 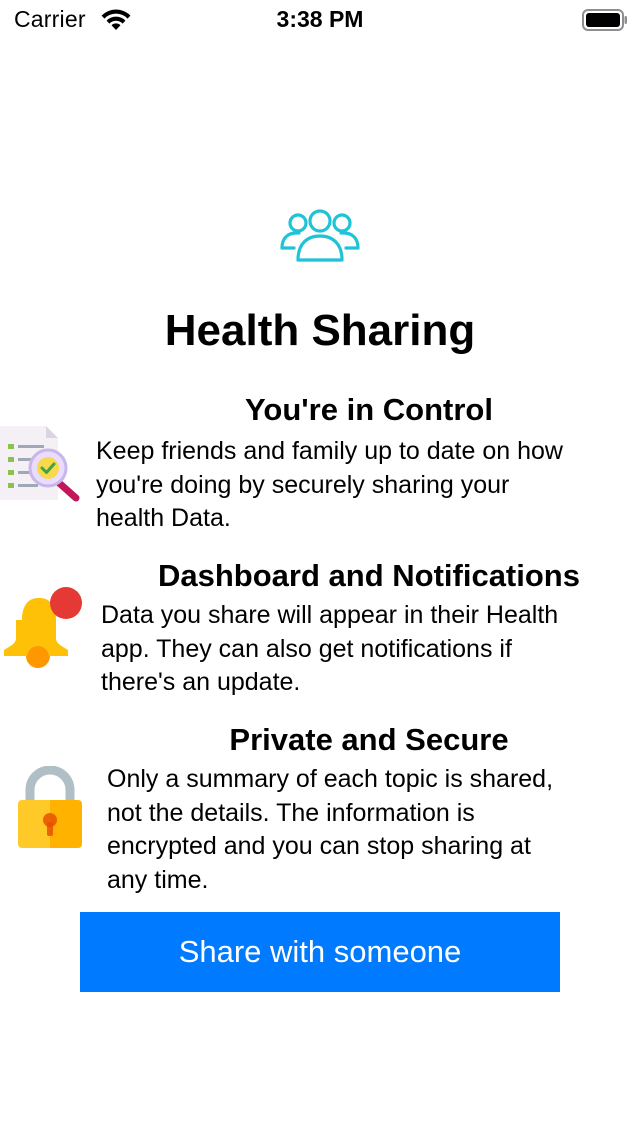 What do you see at coordinates (303, 484) in the screenshot?
I see `feature-body-line: you're doing by securely sharing your` at bounding box center [303, 484].